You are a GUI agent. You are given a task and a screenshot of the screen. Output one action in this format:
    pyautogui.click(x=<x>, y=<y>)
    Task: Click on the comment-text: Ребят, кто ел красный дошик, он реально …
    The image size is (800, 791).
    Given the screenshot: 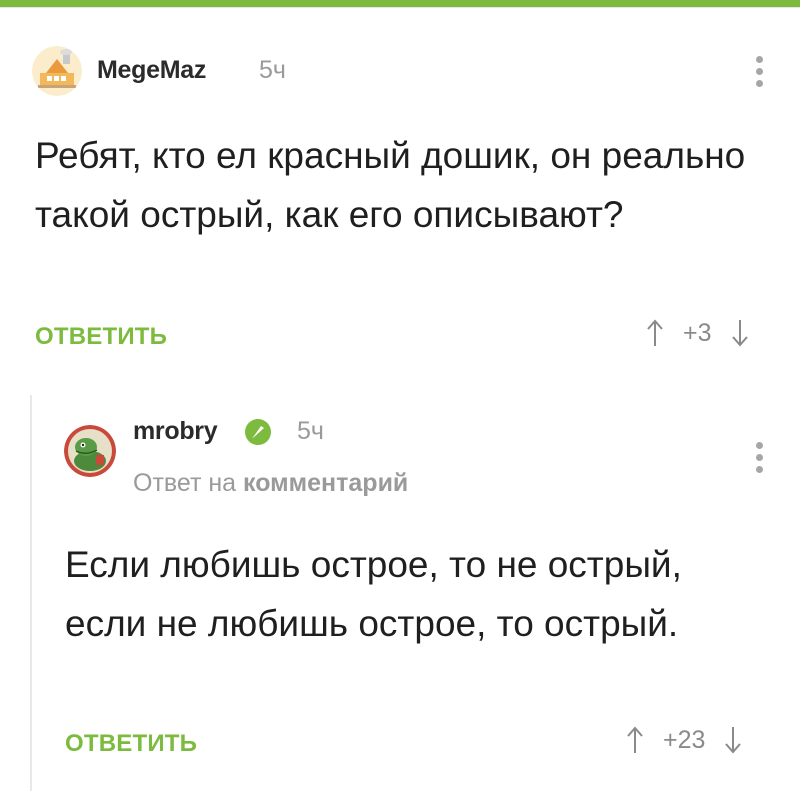 What is the action you would take?
    pyautogui.click(x=390, y=185)
    